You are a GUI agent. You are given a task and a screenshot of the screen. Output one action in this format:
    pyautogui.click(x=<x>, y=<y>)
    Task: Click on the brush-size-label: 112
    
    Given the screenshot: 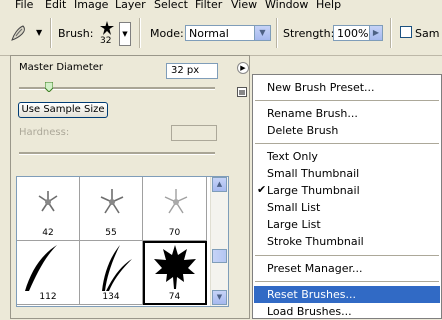 What is the action you would take?
    pyautogui.click(x=48, y=297)
    